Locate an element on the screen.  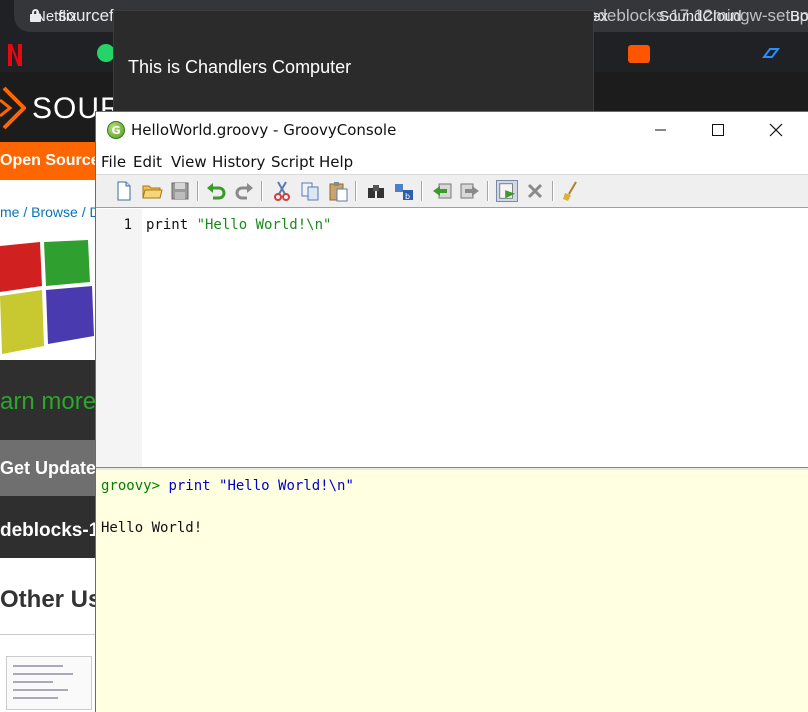
executed-command: print "Hello World!\n" is located at coordinates (257, 486).